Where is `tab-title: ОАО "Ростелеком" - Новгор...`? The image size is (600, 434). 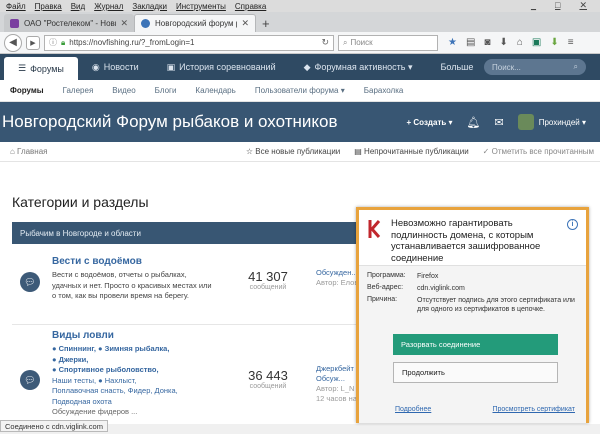 tab-title: ОАО "Ростелеком" - Новгор... is located at coordinates (70, 23).